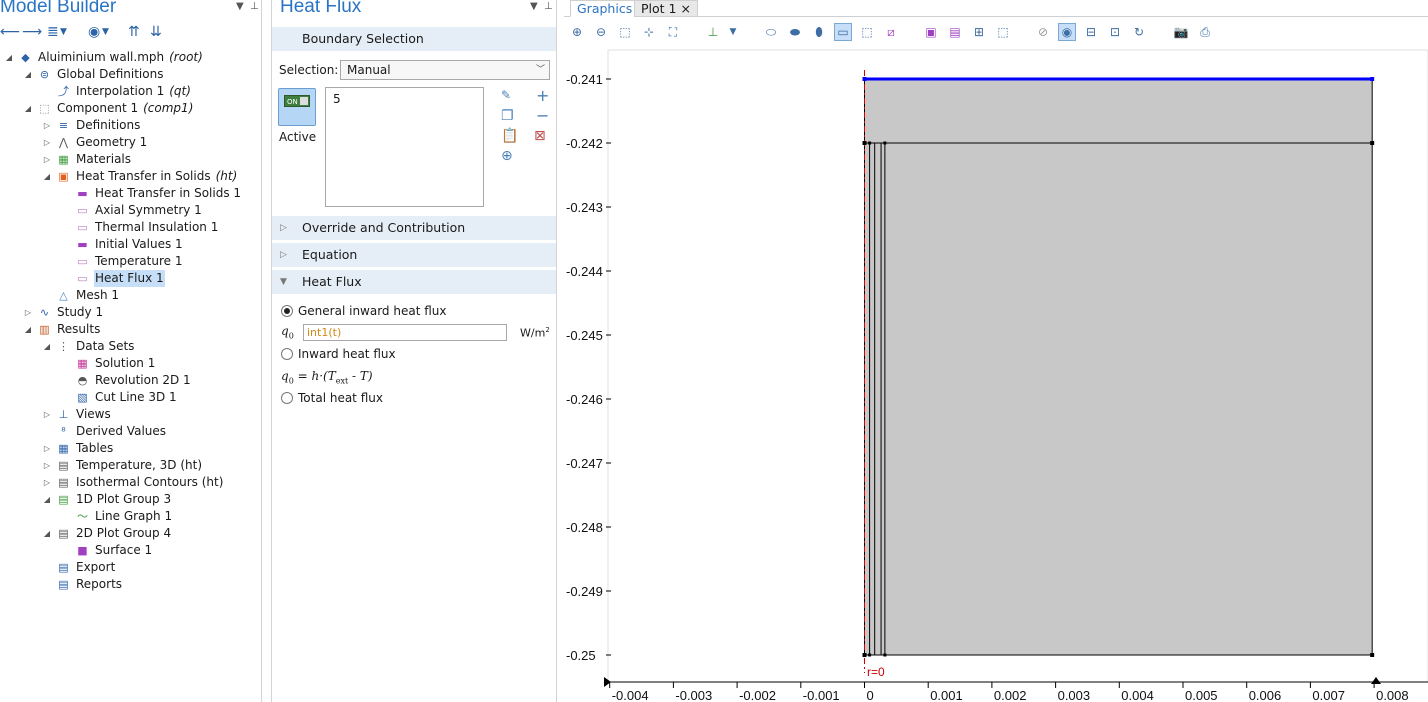 The height and width of the screenshot is (702, 1428). I want to click on axis-orientation-icon: ⊥, so click(713, 32).